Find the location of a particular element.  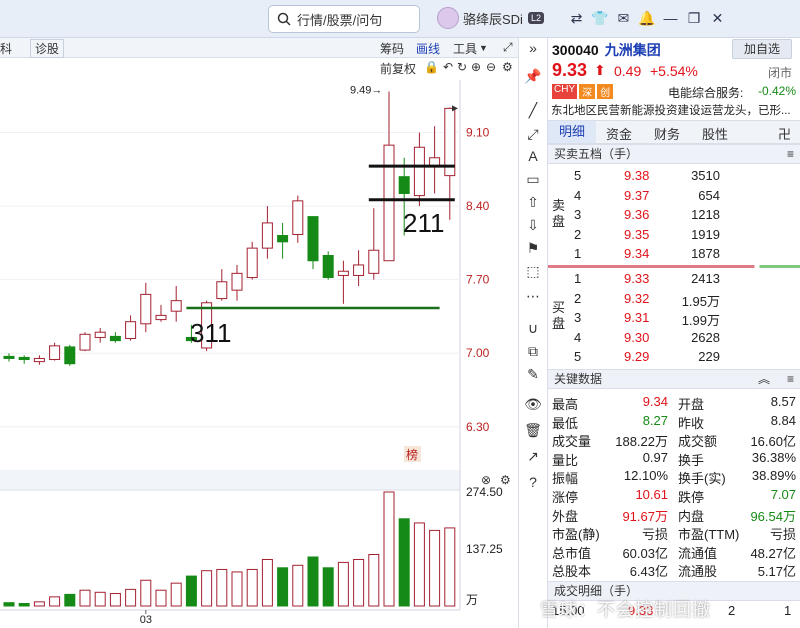

flag-tool-icon: ⚑ is located at coordinates (533, 248).